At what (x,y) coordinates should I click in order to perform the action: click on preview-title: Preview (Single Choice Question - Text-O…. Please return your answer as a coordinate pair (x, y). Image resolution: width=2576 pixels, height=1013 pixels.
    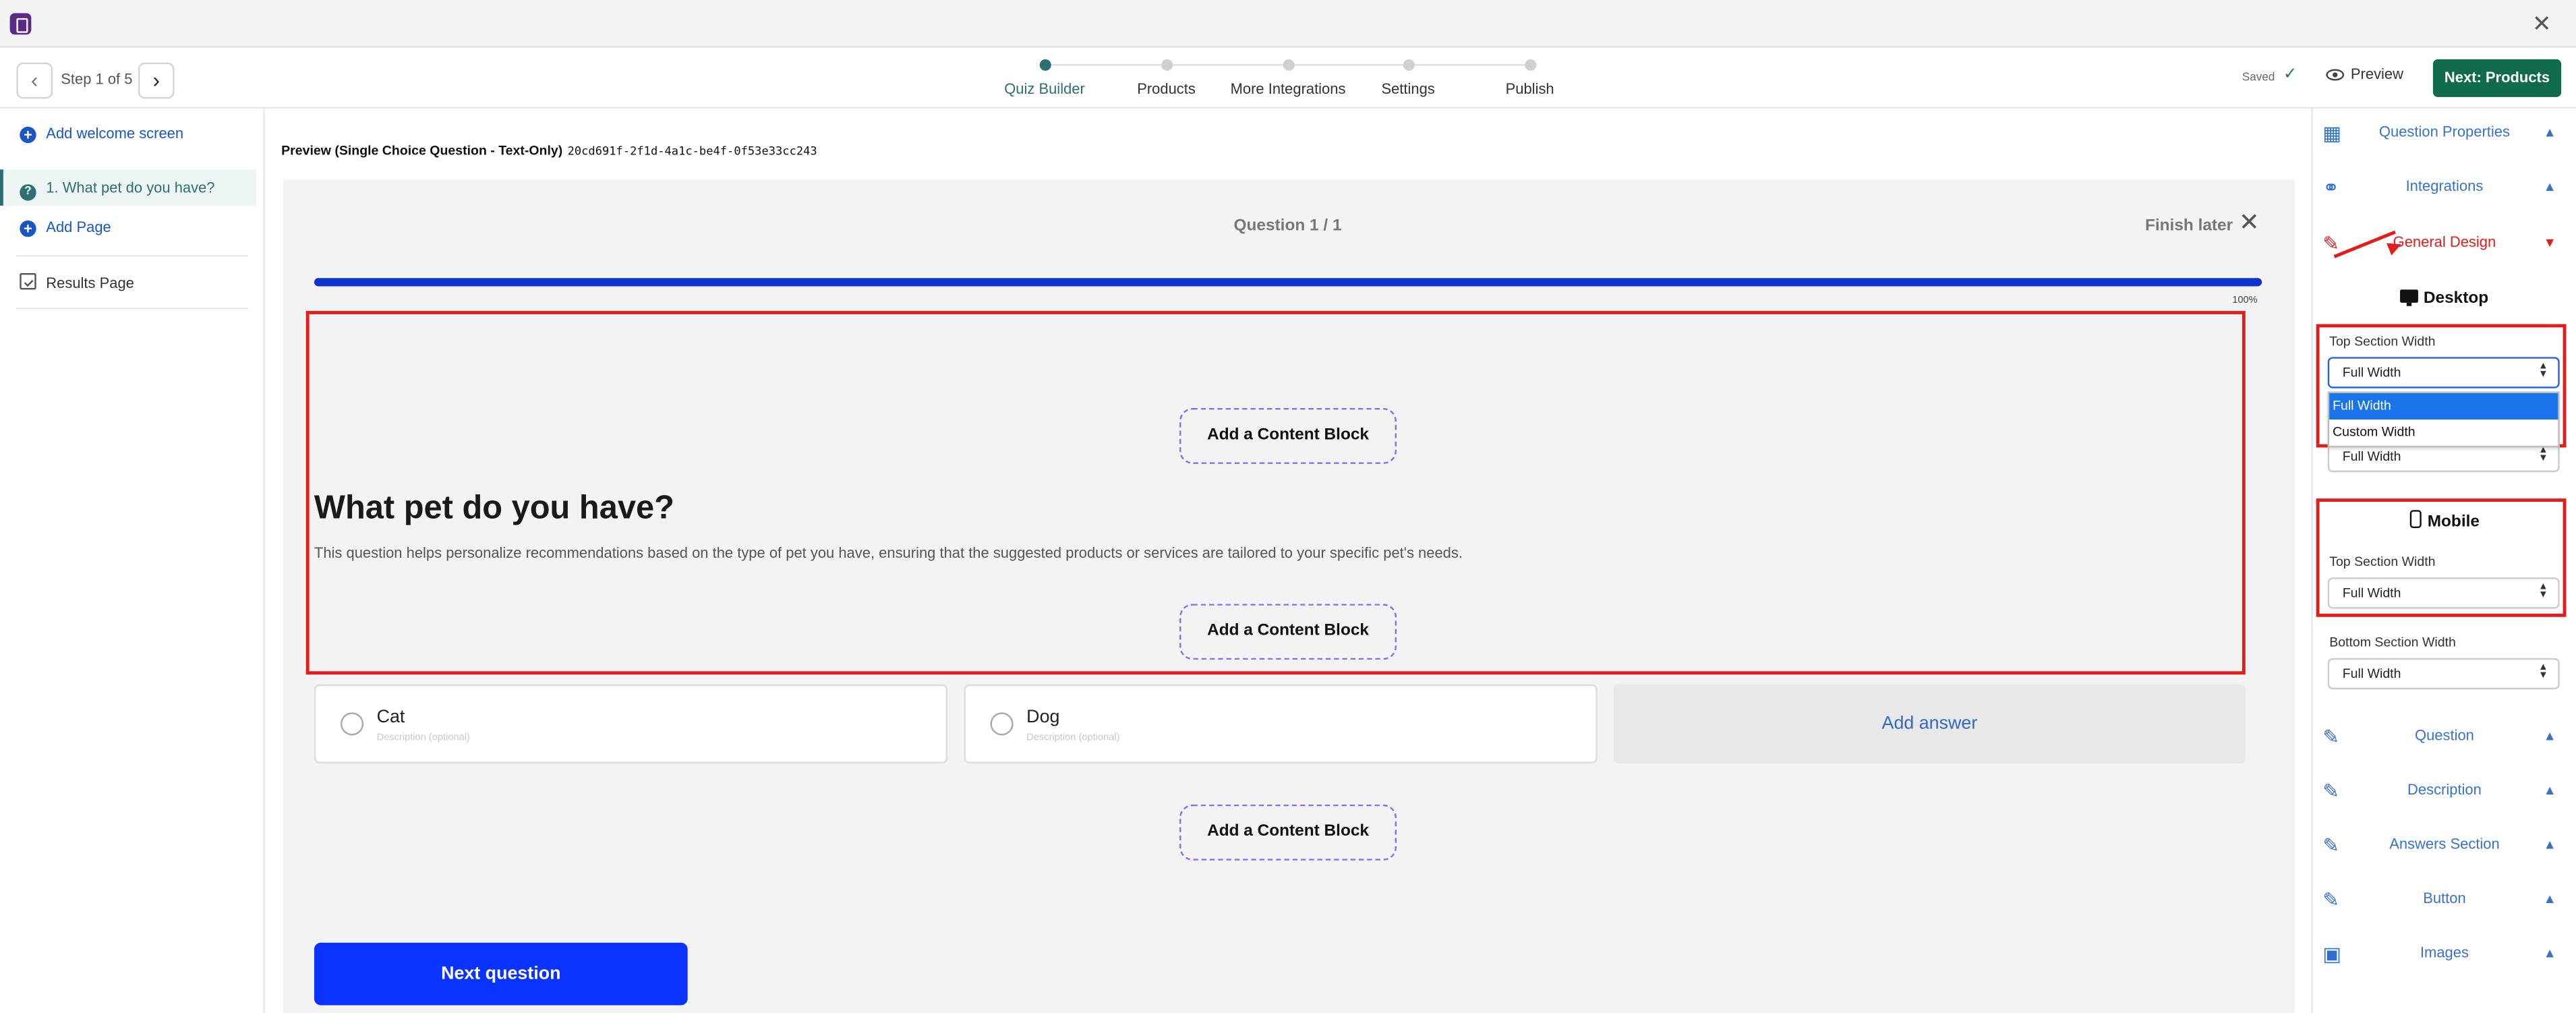
    Looking at the image, I should click on (549, 150).